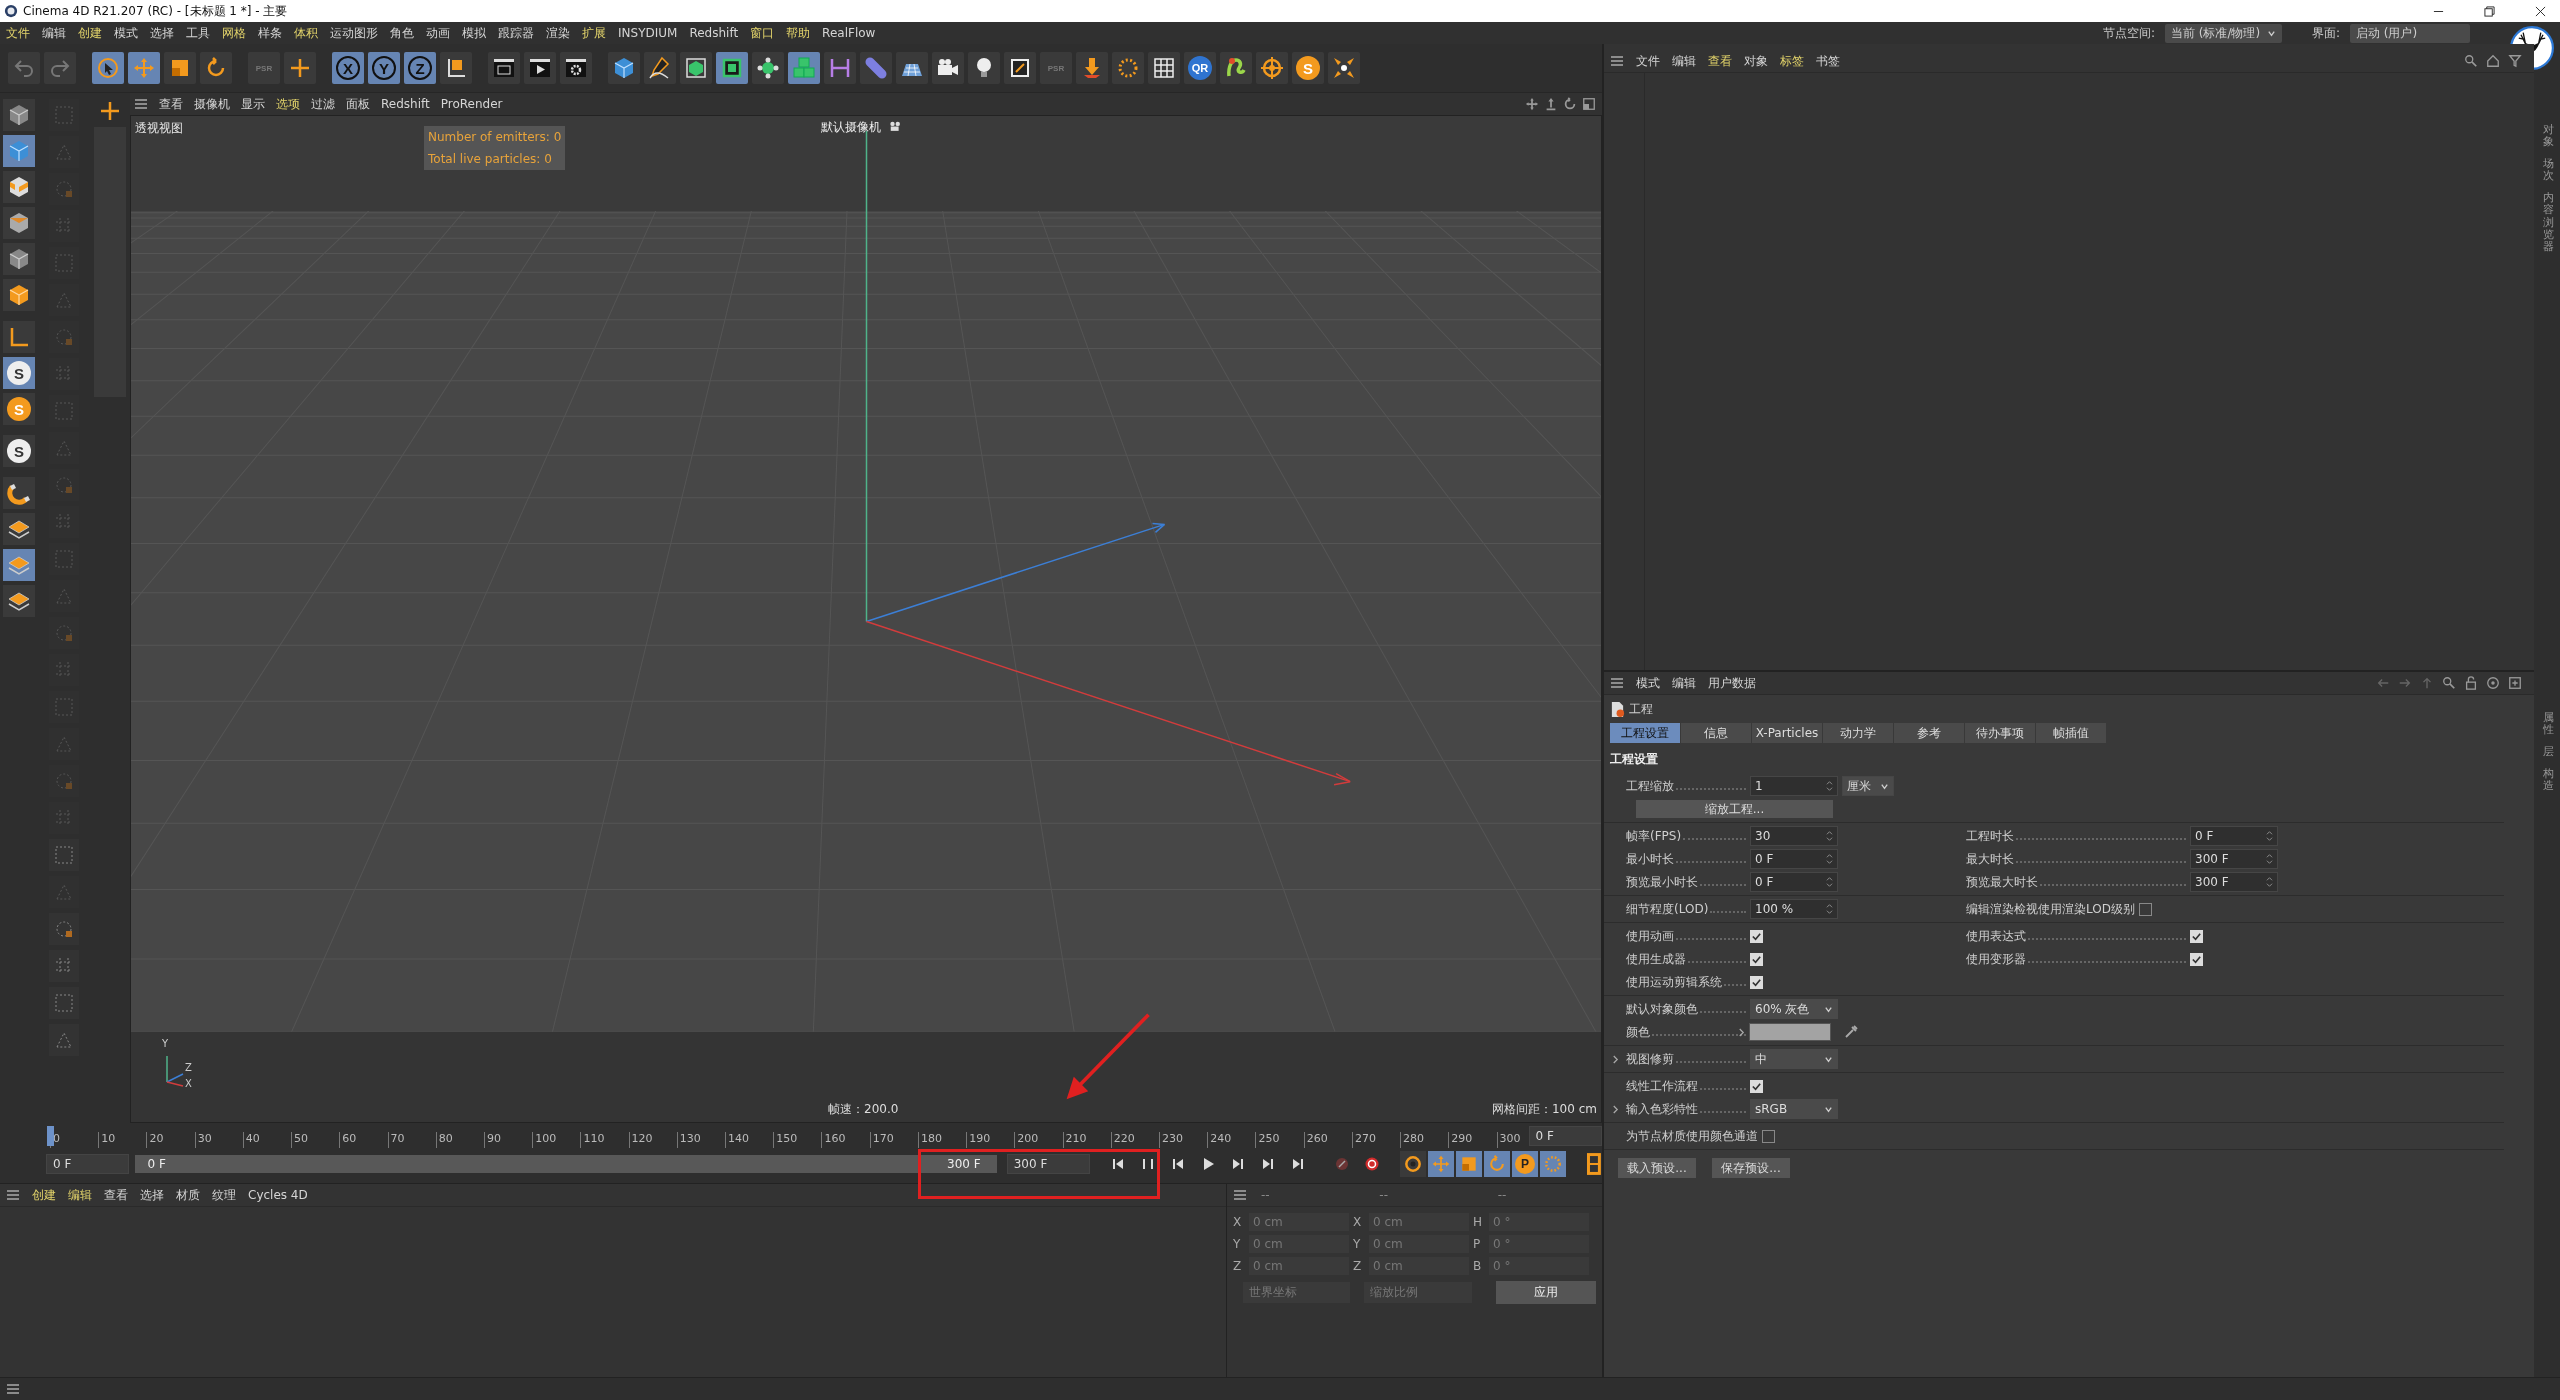 The height and width of the screenshot is (1400, 2560). Describe the element at coordinates (1525, 1164) in the screenshot. I see `key-button: P` at that location.